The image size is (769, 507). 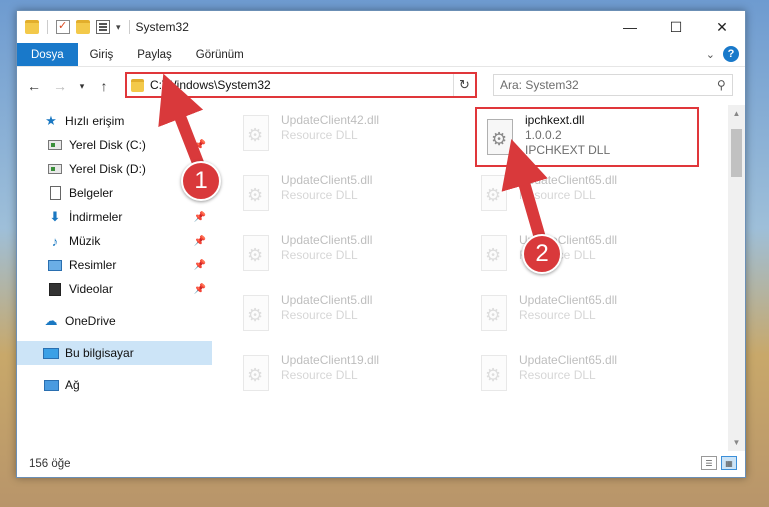 What do you see at coordinates (587, 137) in the screenshot?
I see `target-file-ipchkext: ⚙ ipchkext.dll 1.0.0.2 IPCHKEXT DLL` at bounding box center [587, 137].